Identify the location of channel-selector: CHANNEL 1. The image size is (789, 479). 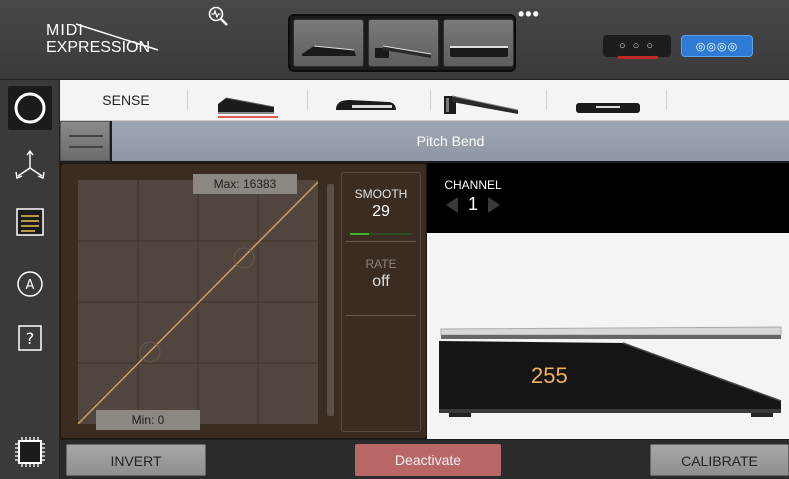
(473, 197).